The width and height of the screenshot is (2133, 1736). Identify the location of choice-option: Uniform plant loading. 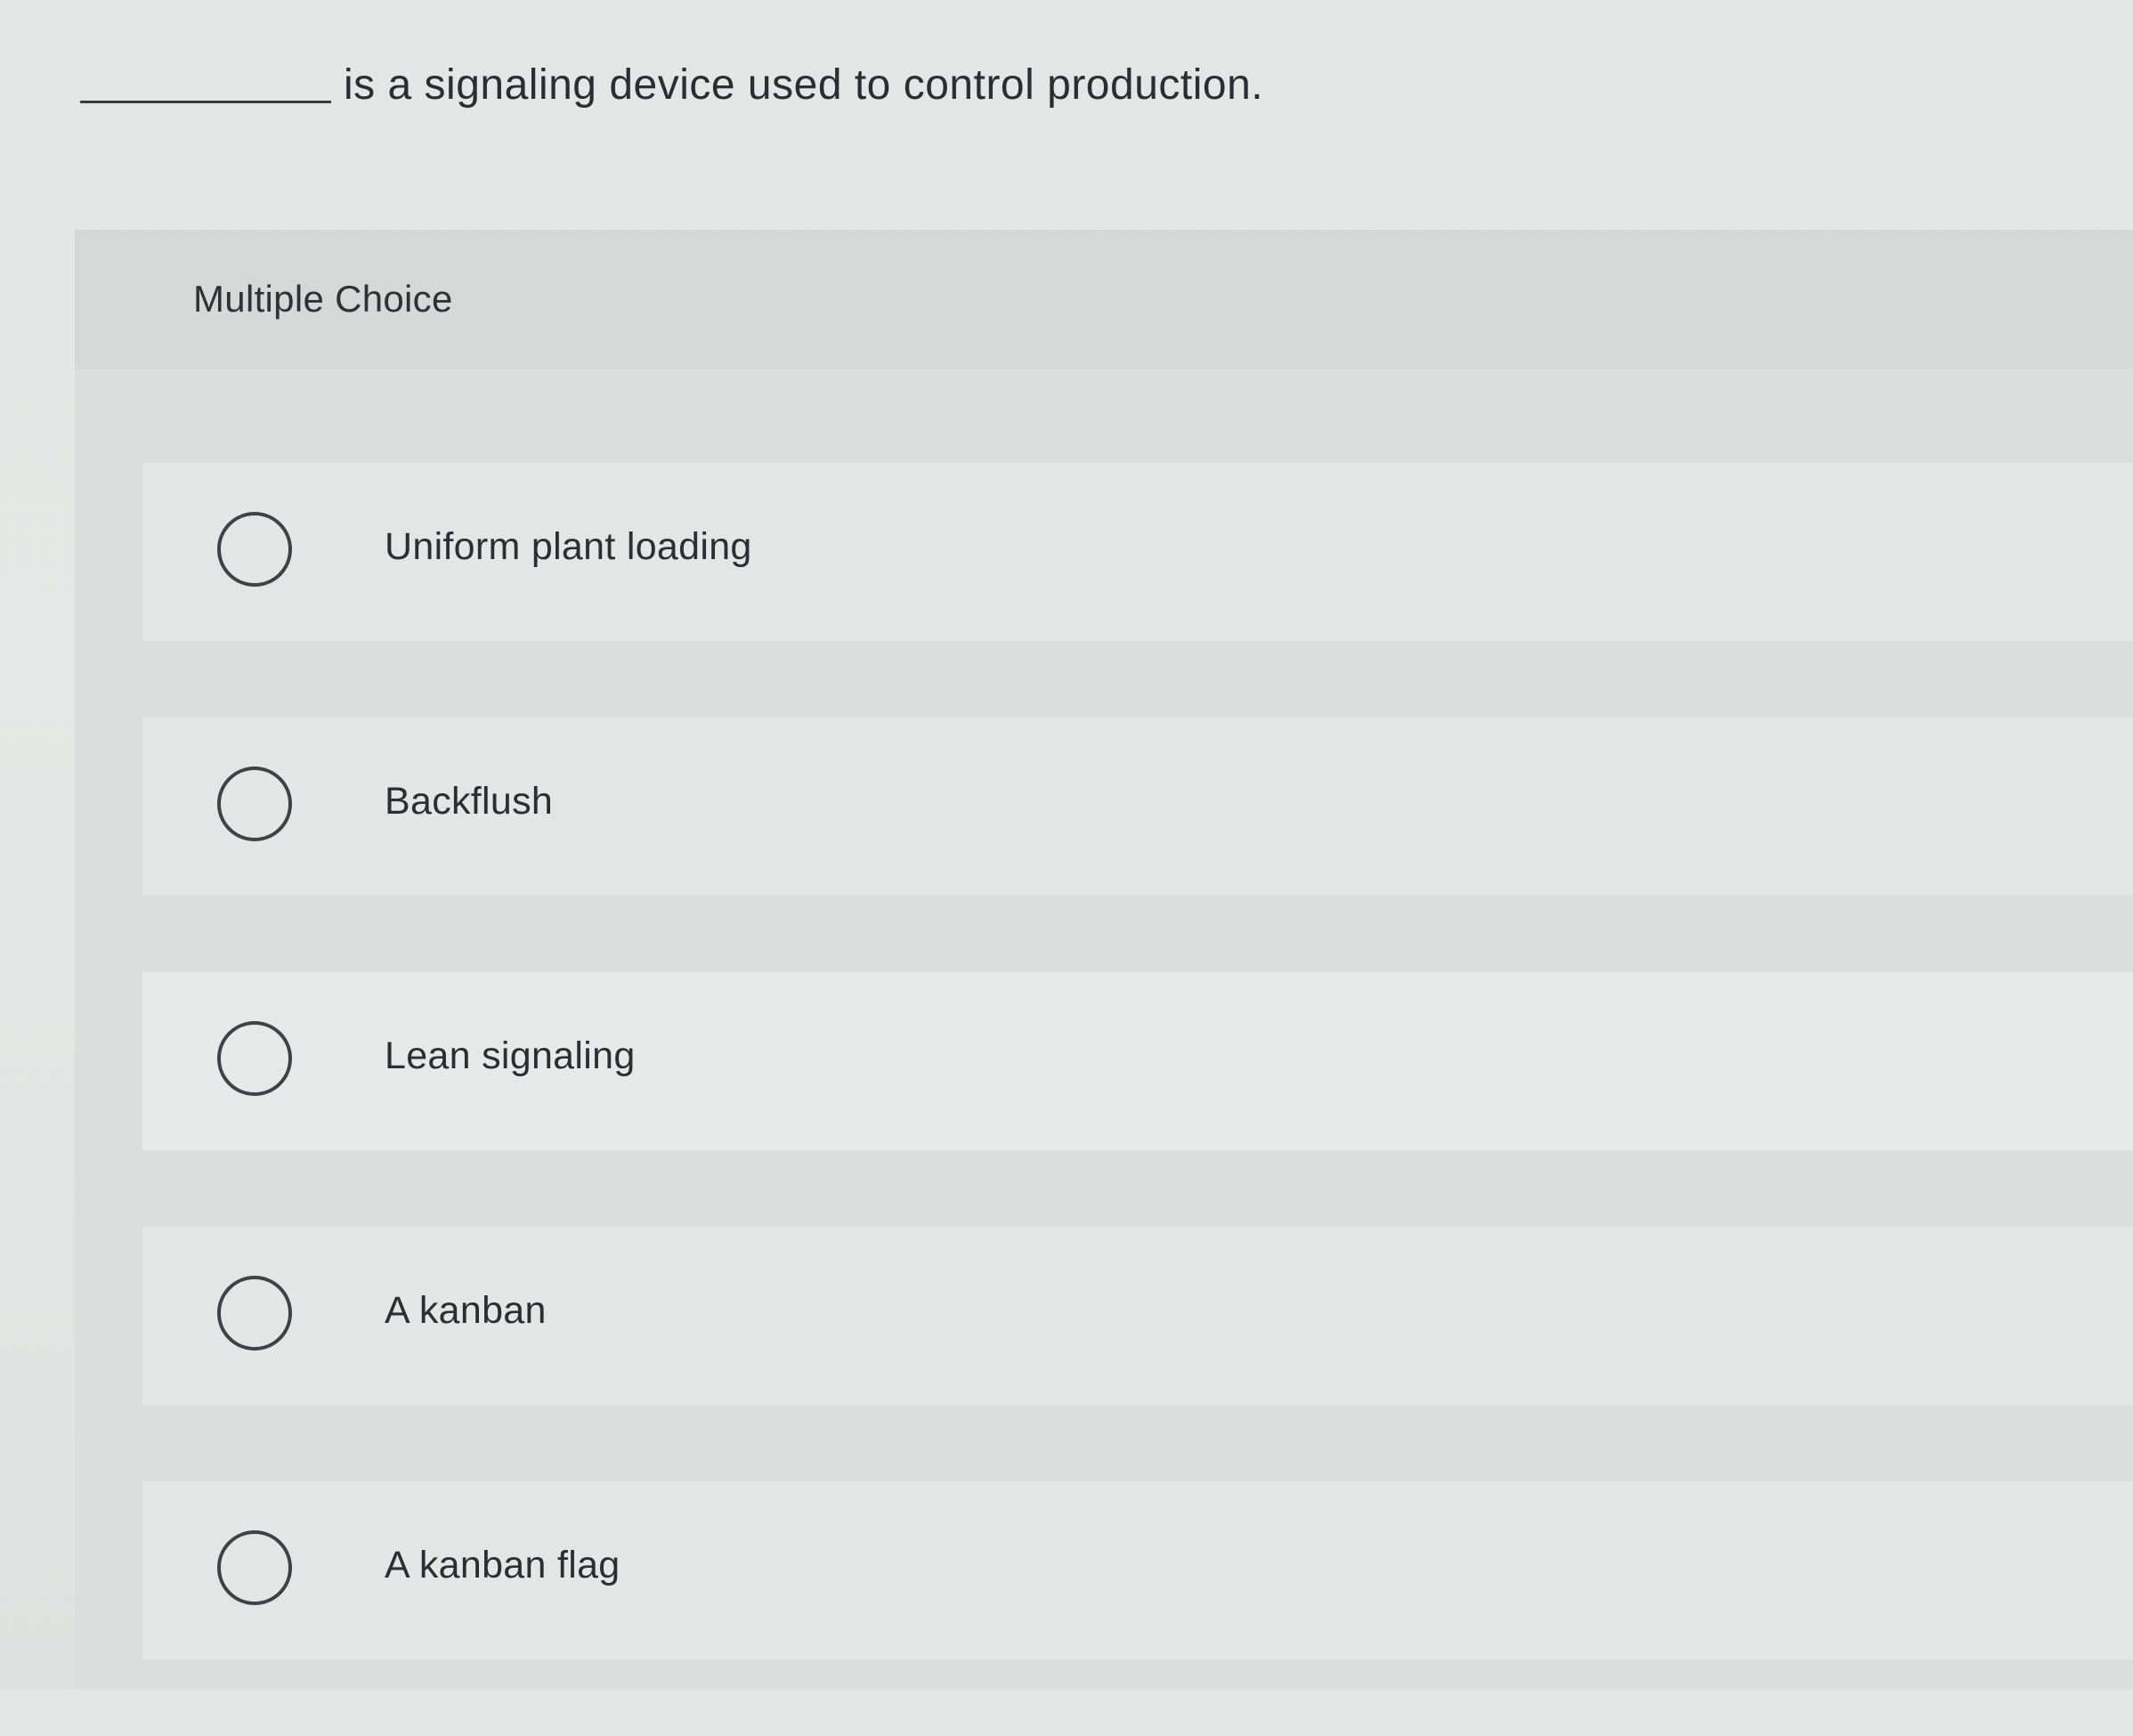
(1137, 552).